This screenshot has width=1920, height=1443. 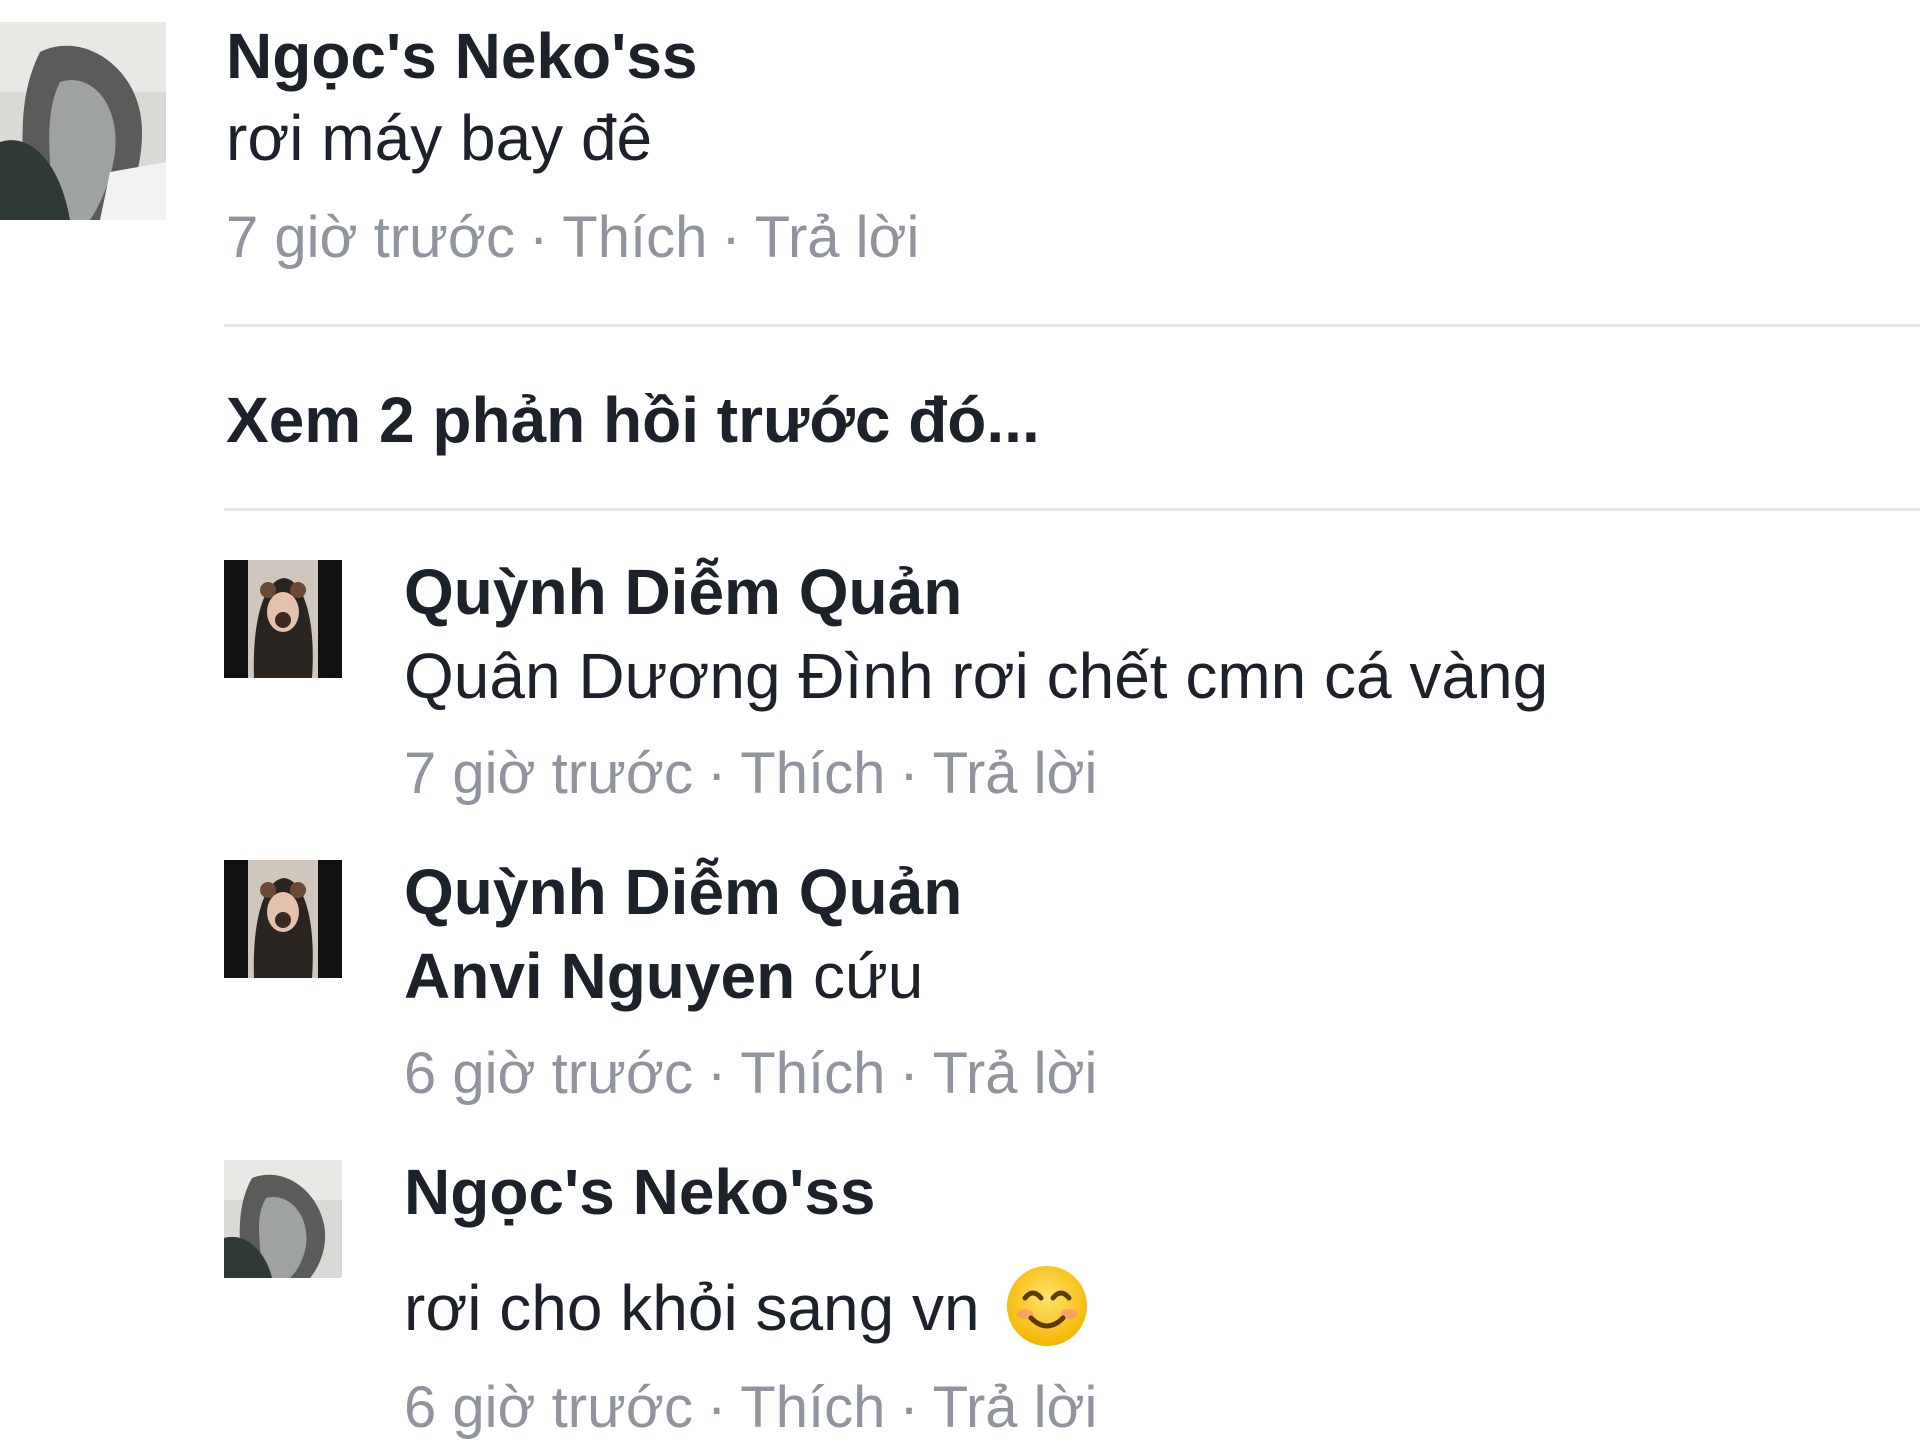 I want to click on reply-timestamp: 7 giờ trước, so click(x=548, y=773).